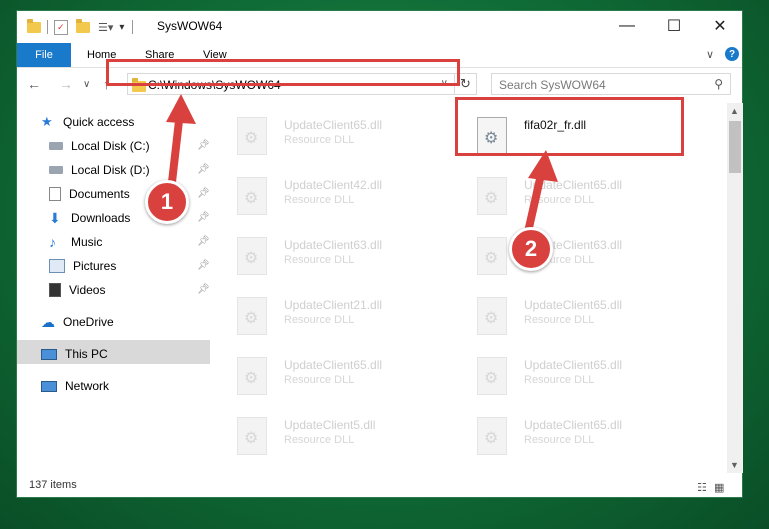 This screenshot has height=529, width=769. What do you see at coordinates (77, 322) in the screenshot?
I see `sidebar-item-onedrive: ☁ OneDrive` at bounding box center [77, 322].